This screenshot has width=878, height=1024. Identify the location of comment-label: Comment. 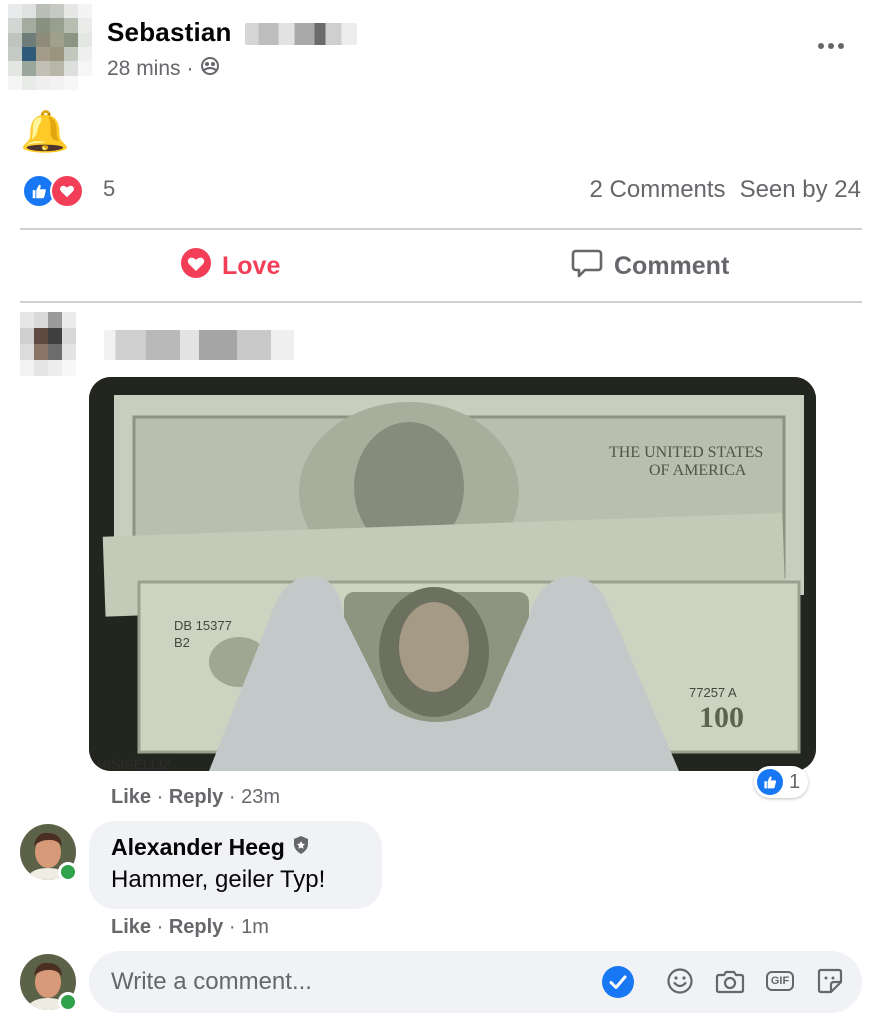
(672, 265).